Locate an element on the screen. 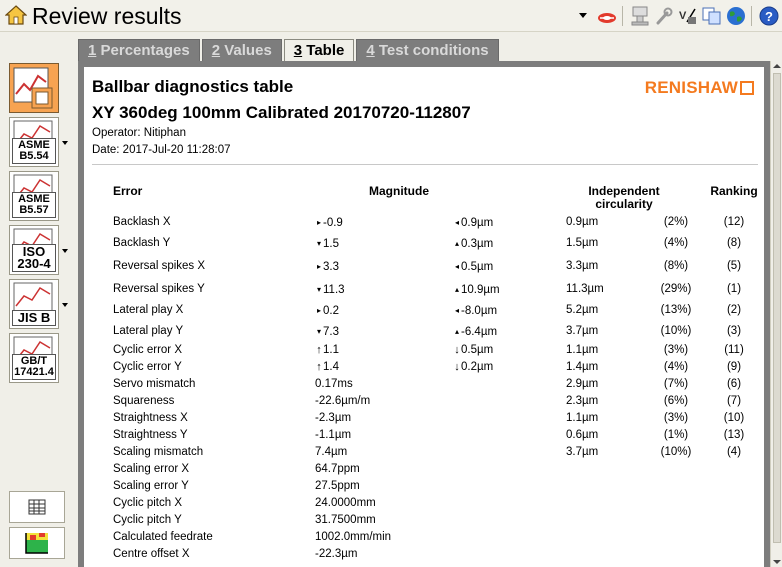  error-name: Reversal spikes X is located at coordinates (159, 266).